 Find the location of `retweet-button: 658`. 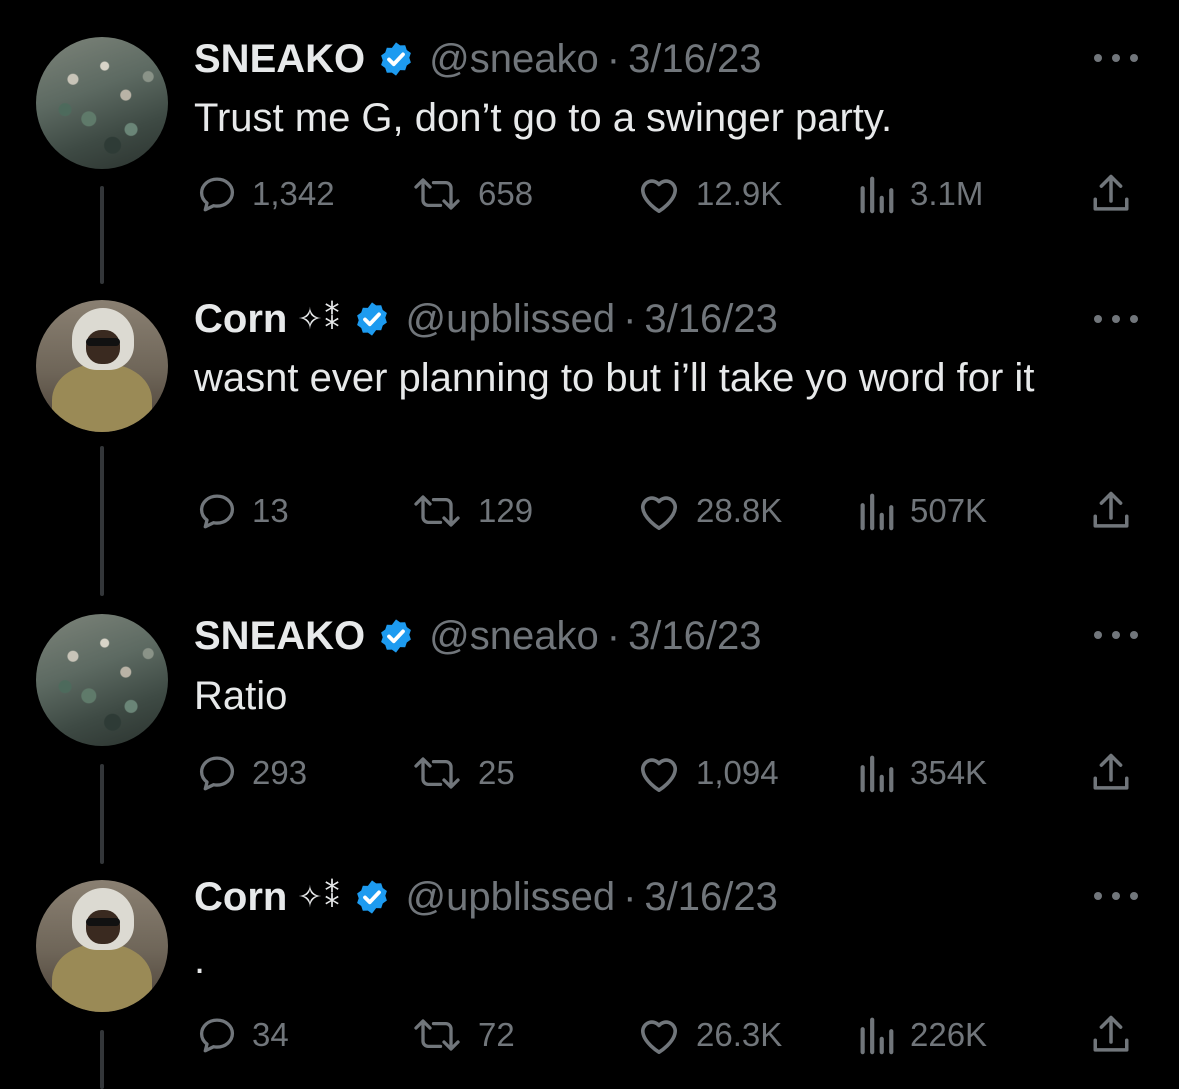

retweet-button: 658 is located at coordinates (471, 194).